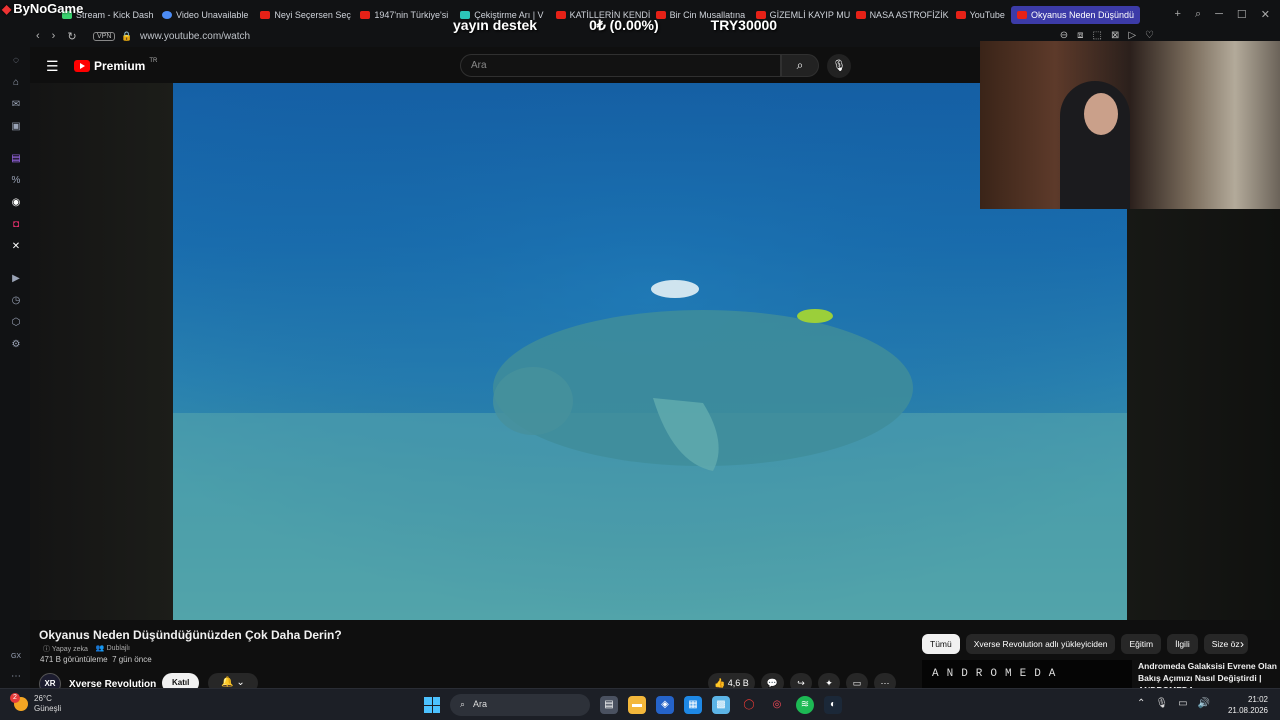 The height and width of the screenshot is (720, 1280). What do you see at coordinates (800, 65) in the screenshot?
I see `search-button: ⌕` at bounding box center [800, 65].